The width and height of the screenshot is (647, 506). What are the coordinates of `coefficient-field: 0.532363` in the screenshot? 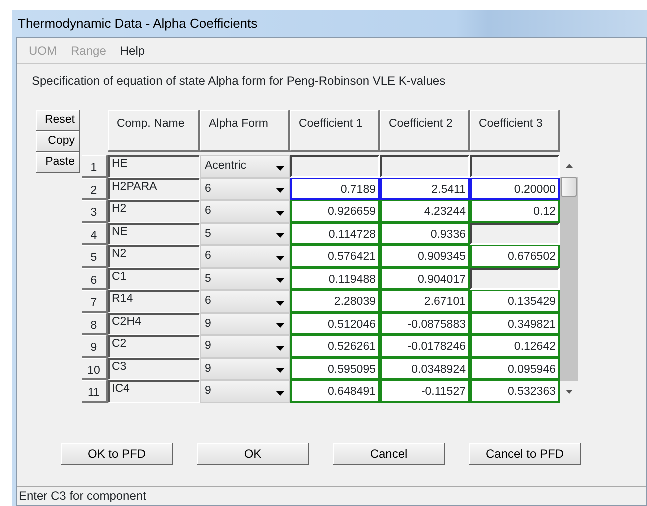 It's located at (515, 391).